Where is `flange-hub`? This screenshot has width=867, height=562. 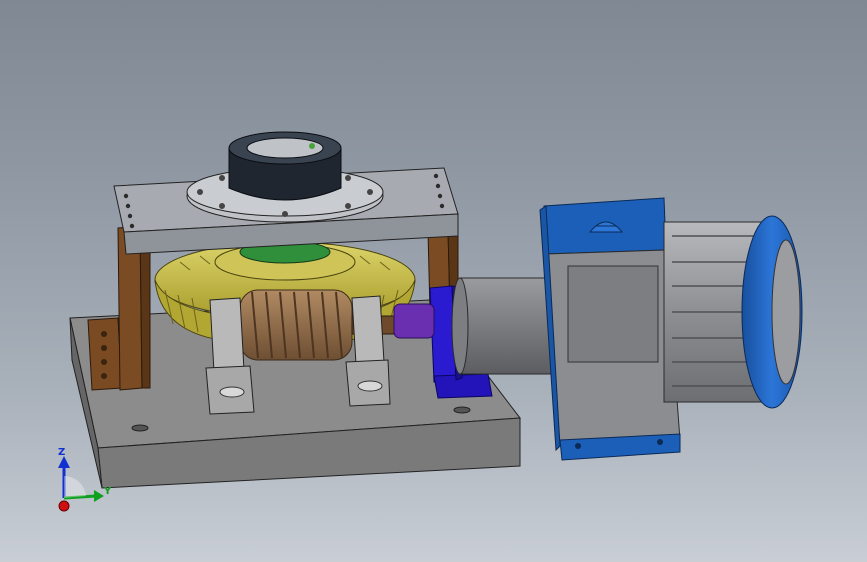 flange-hub is located at coordinates (285, 177).